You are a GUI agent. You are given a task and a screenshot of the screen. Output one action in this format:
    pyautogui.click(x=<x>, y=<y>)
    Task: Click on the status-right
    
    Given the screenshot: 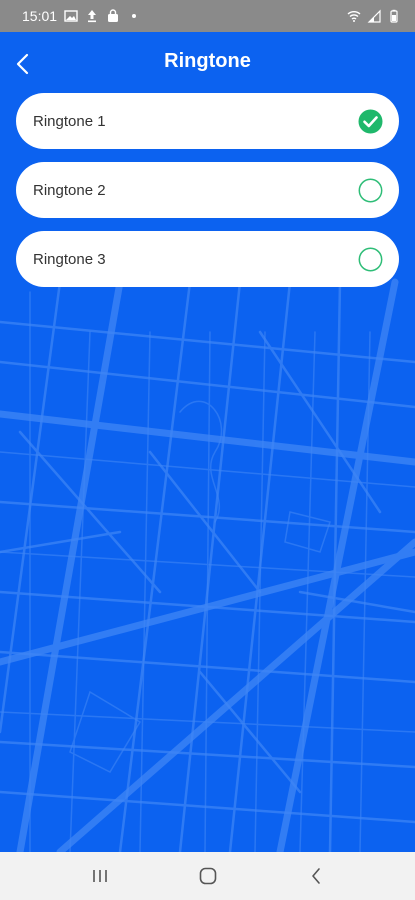 What is the action you would take?
    pyautogui.click(x=374, y=16)
    